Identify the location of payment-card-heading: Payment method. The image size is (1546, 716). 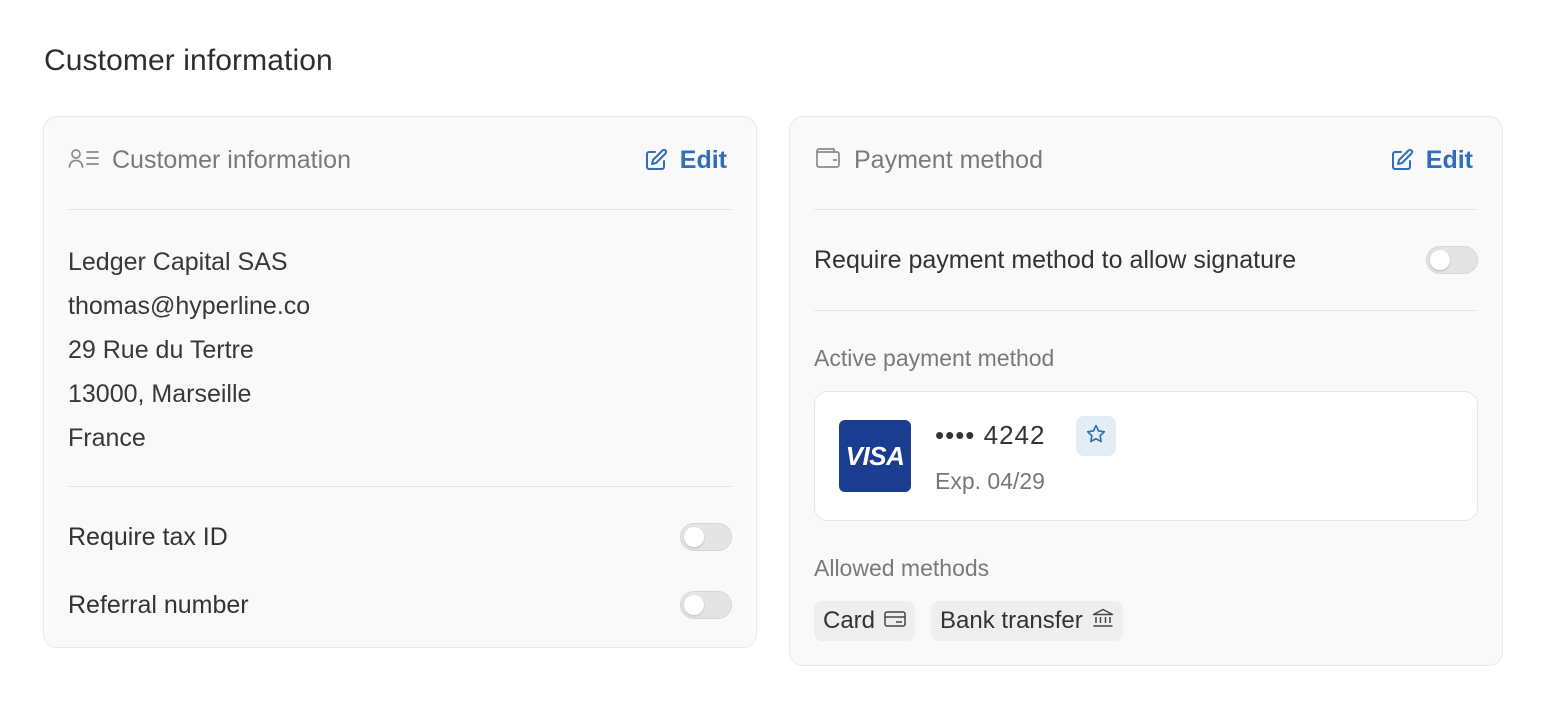
(928, 160).